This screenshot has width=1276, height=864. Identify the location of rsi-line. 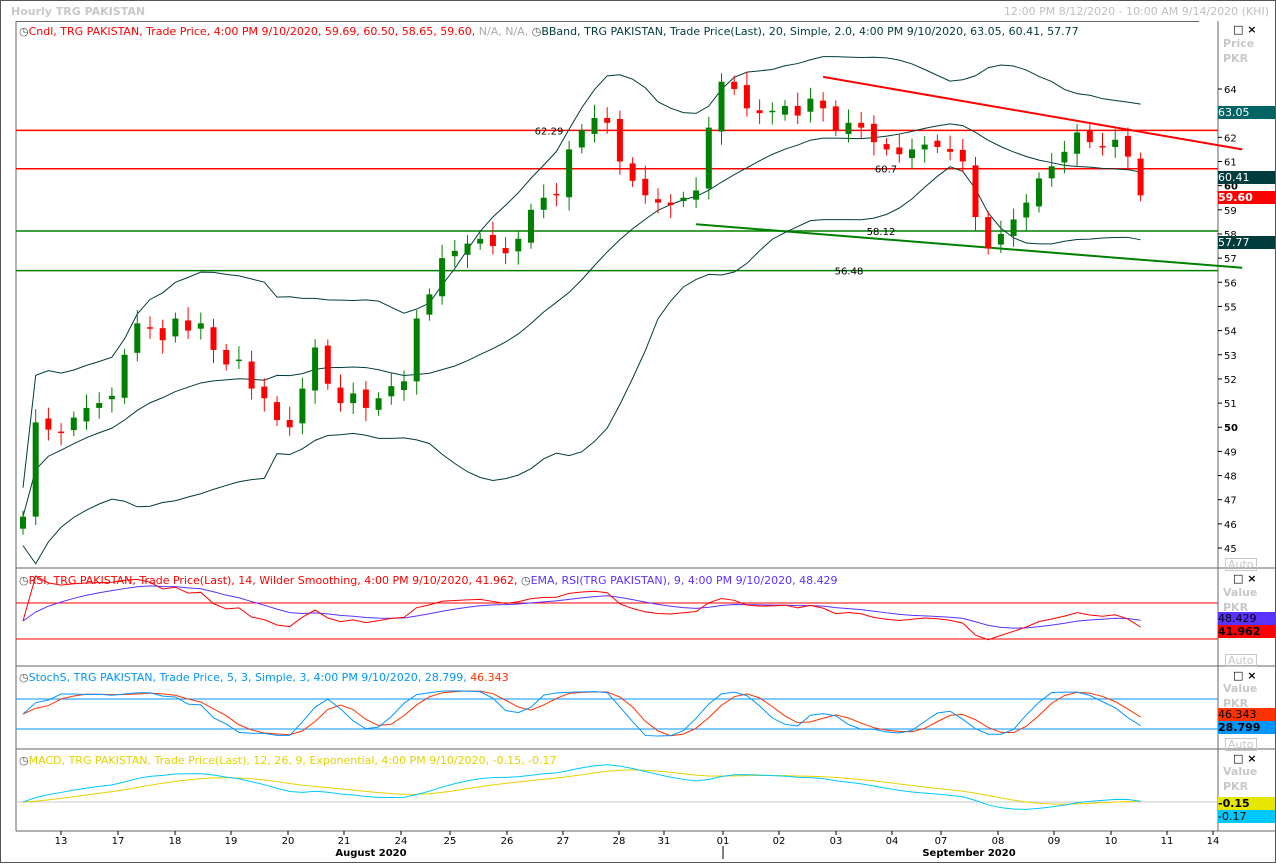
(581, 608).